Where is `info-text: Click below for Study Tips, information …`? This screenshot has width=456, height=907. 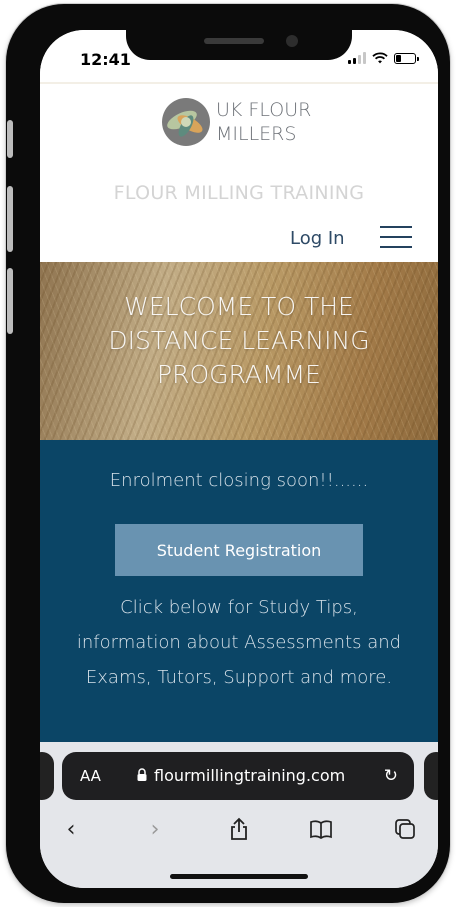 info-text: Click below for Study Tips, information … is located at coordinates (239, 642).